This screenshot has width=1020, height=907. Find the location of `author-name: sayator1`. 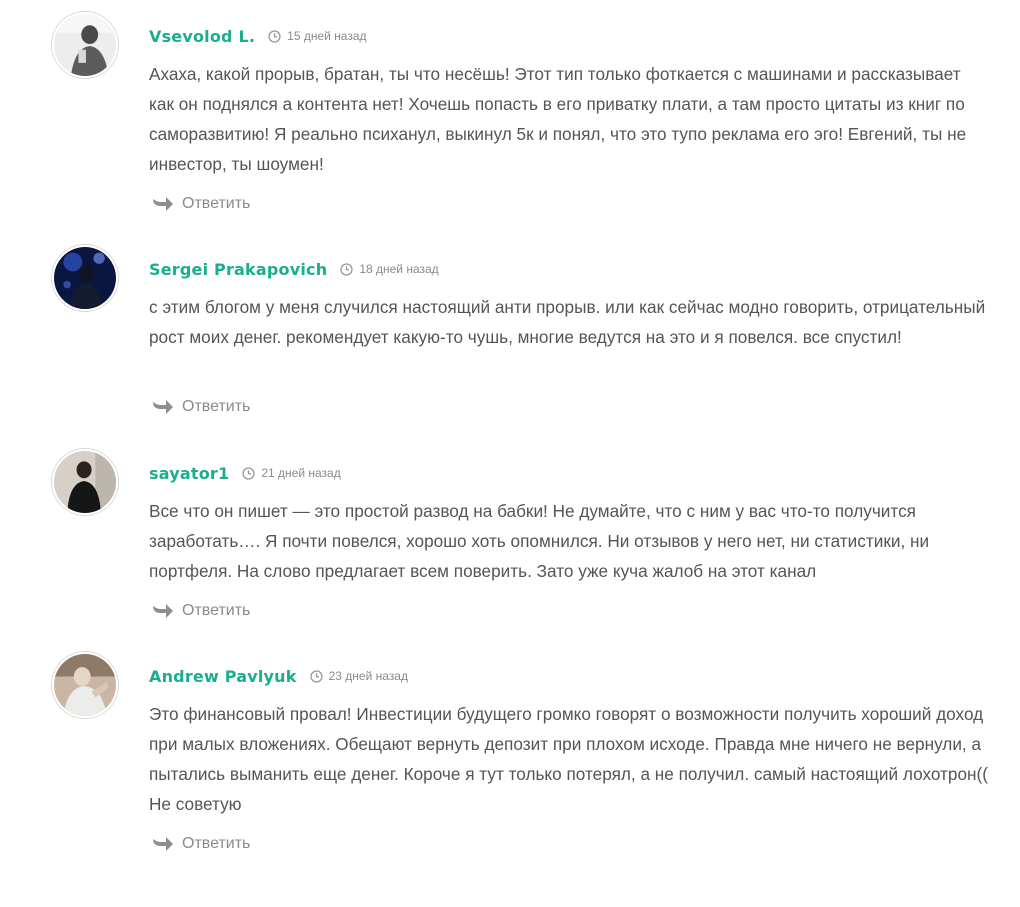

author-name: sayator1 is located at coordinates (189, 473).